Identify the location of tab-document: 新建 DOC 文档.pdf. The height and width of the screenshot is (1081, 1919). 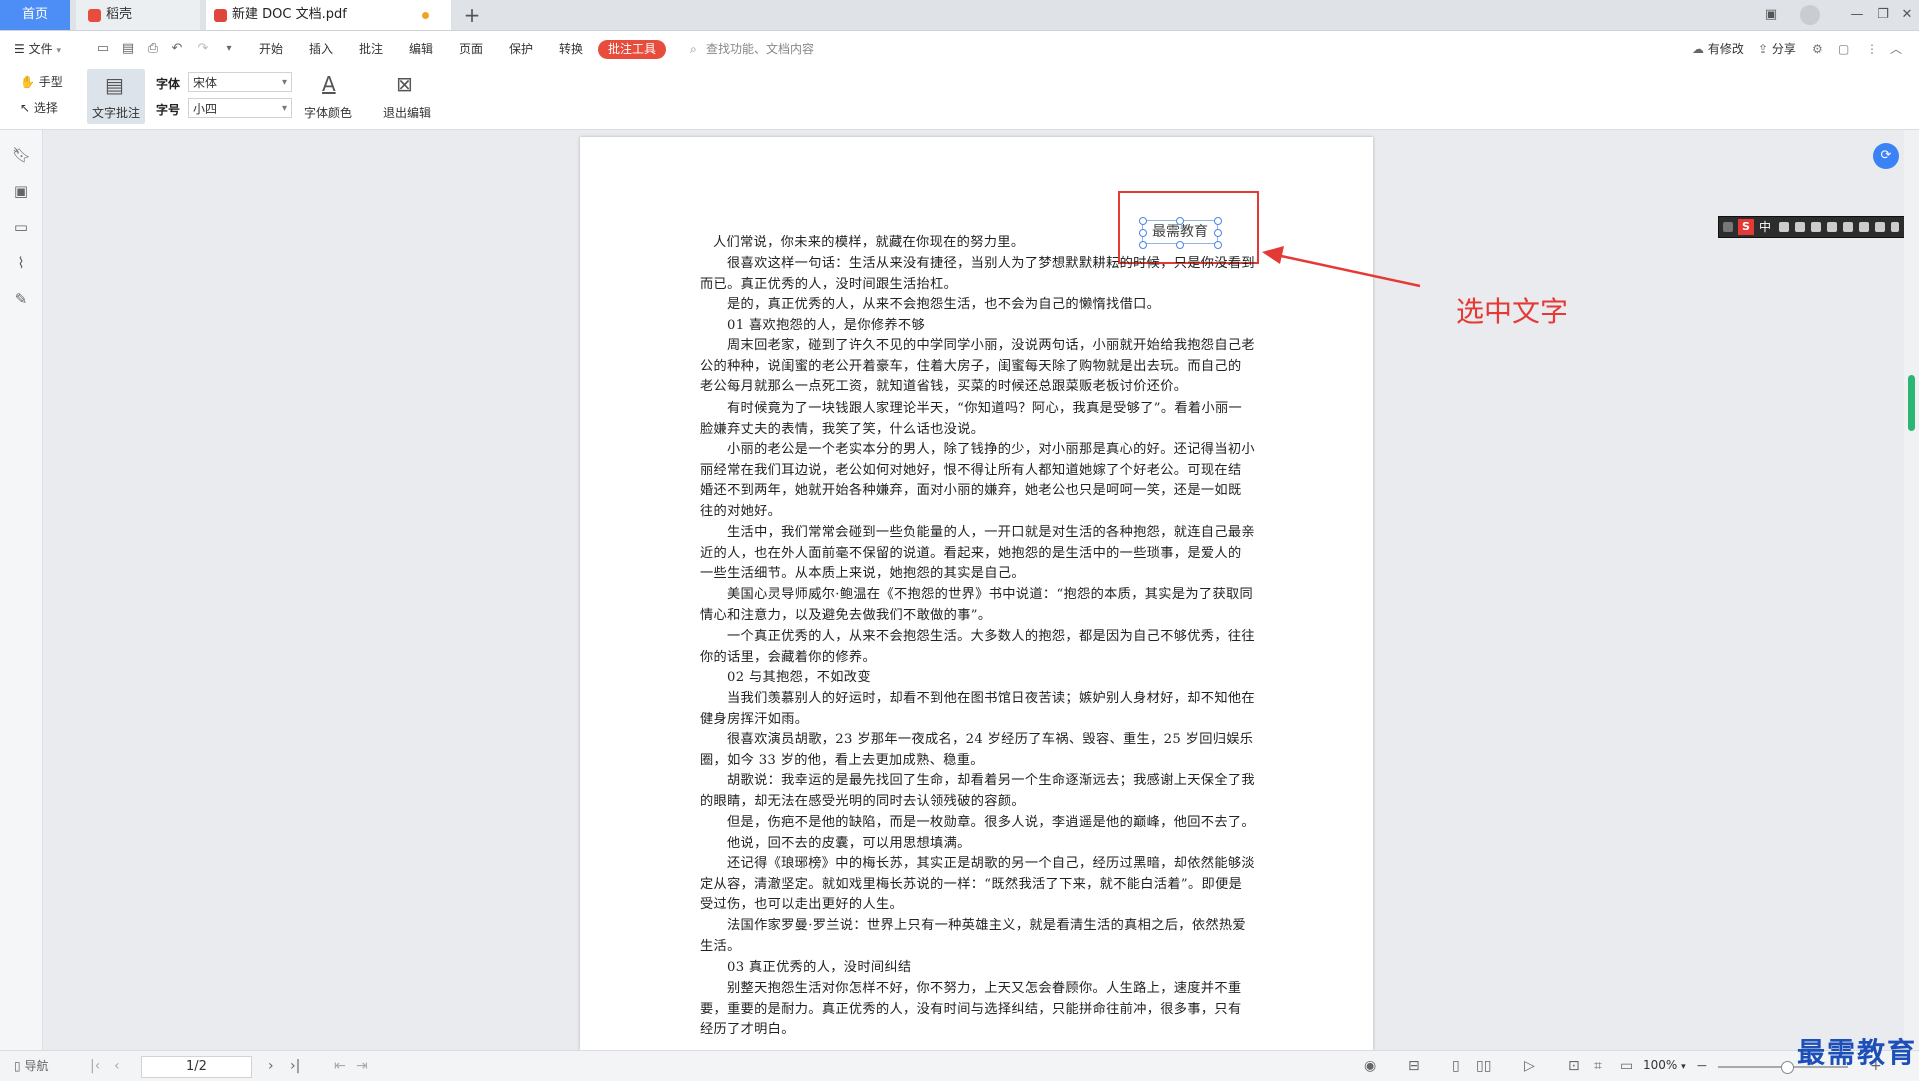
(328, 15).